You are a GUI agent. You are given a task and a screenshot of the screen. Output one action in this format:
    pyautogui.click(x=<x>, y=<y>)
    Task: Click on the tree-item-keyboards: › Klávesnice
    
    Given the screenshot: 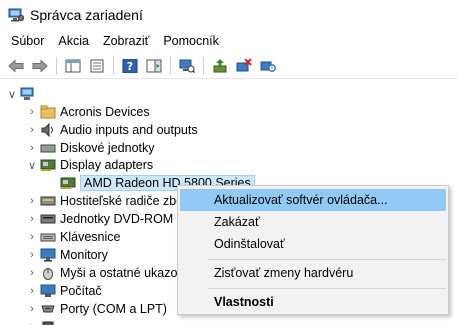 What is the action you would take?
    pyautogui.click(x=73, y=237)
    